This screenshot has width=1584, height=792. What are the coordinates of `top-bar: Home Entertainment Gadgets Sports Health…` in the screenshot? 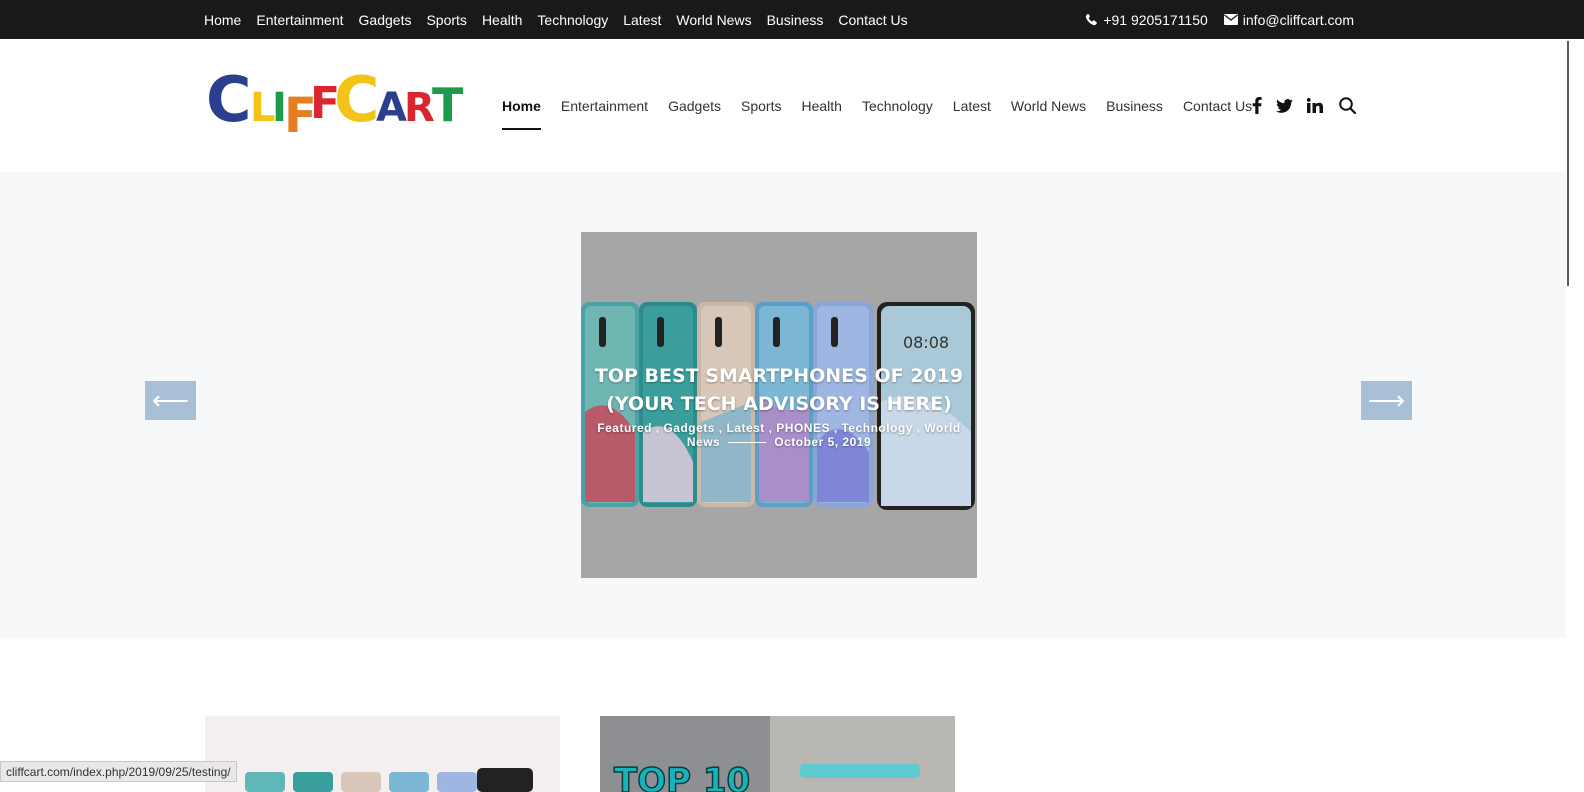 It's located at (792, 19).